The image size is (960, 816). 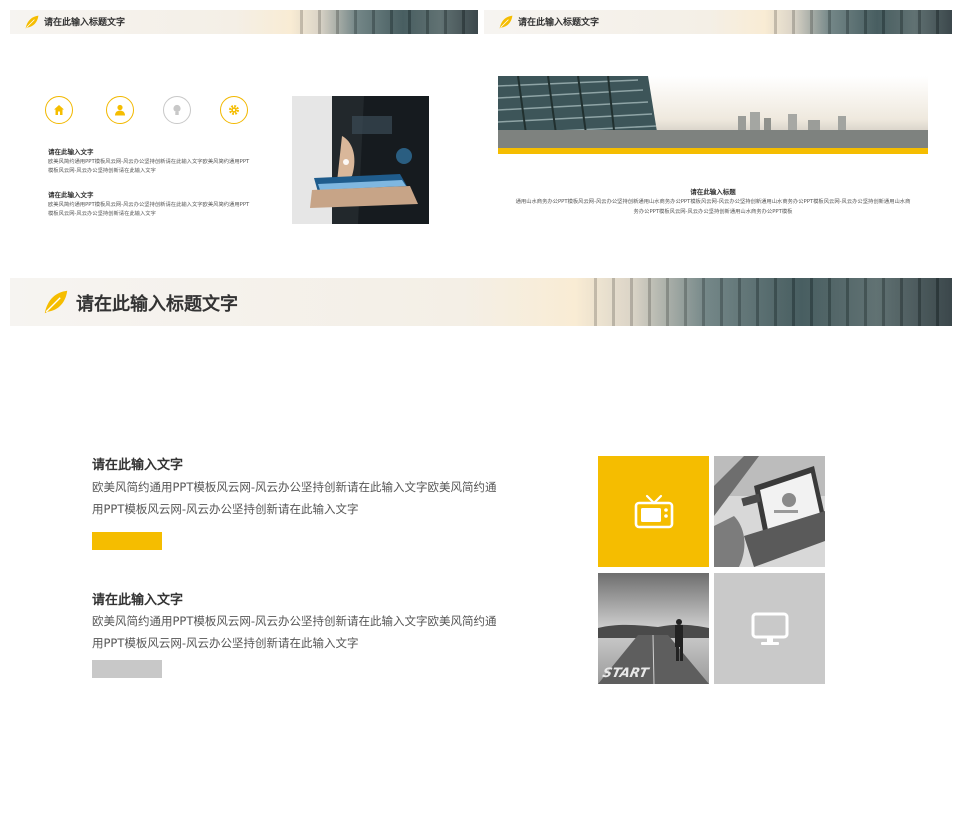 I want to click on start-road-text: START, so click(x=626, y=673).